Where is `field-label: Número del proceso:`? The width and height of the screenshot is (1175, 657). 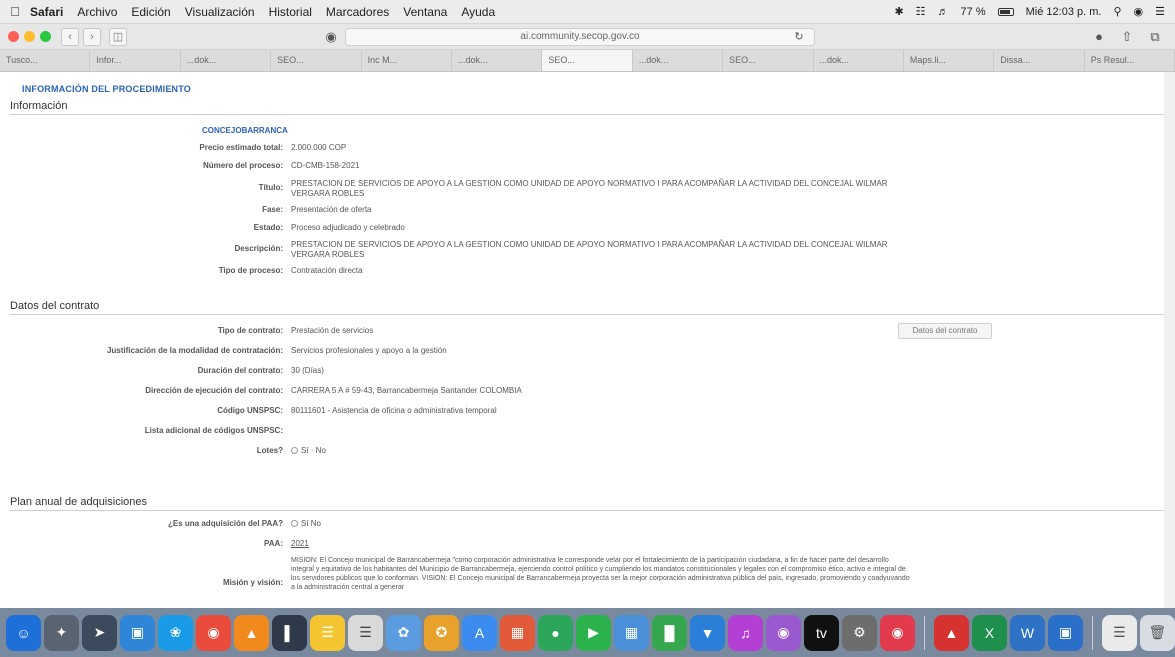 field-label: Número del proceso: is located at coordinates (242, 165).